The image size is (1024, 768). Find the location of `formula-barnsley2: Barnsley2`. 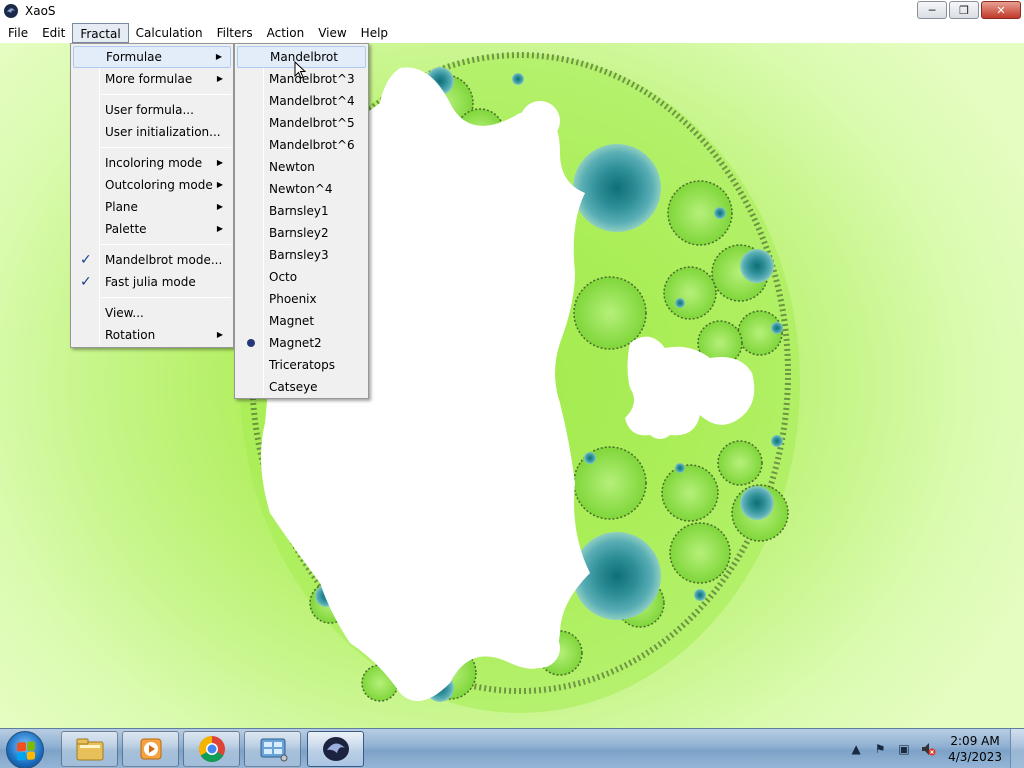

formula-barnsley2: Barnsley2 is located at coordinates (301, 233).